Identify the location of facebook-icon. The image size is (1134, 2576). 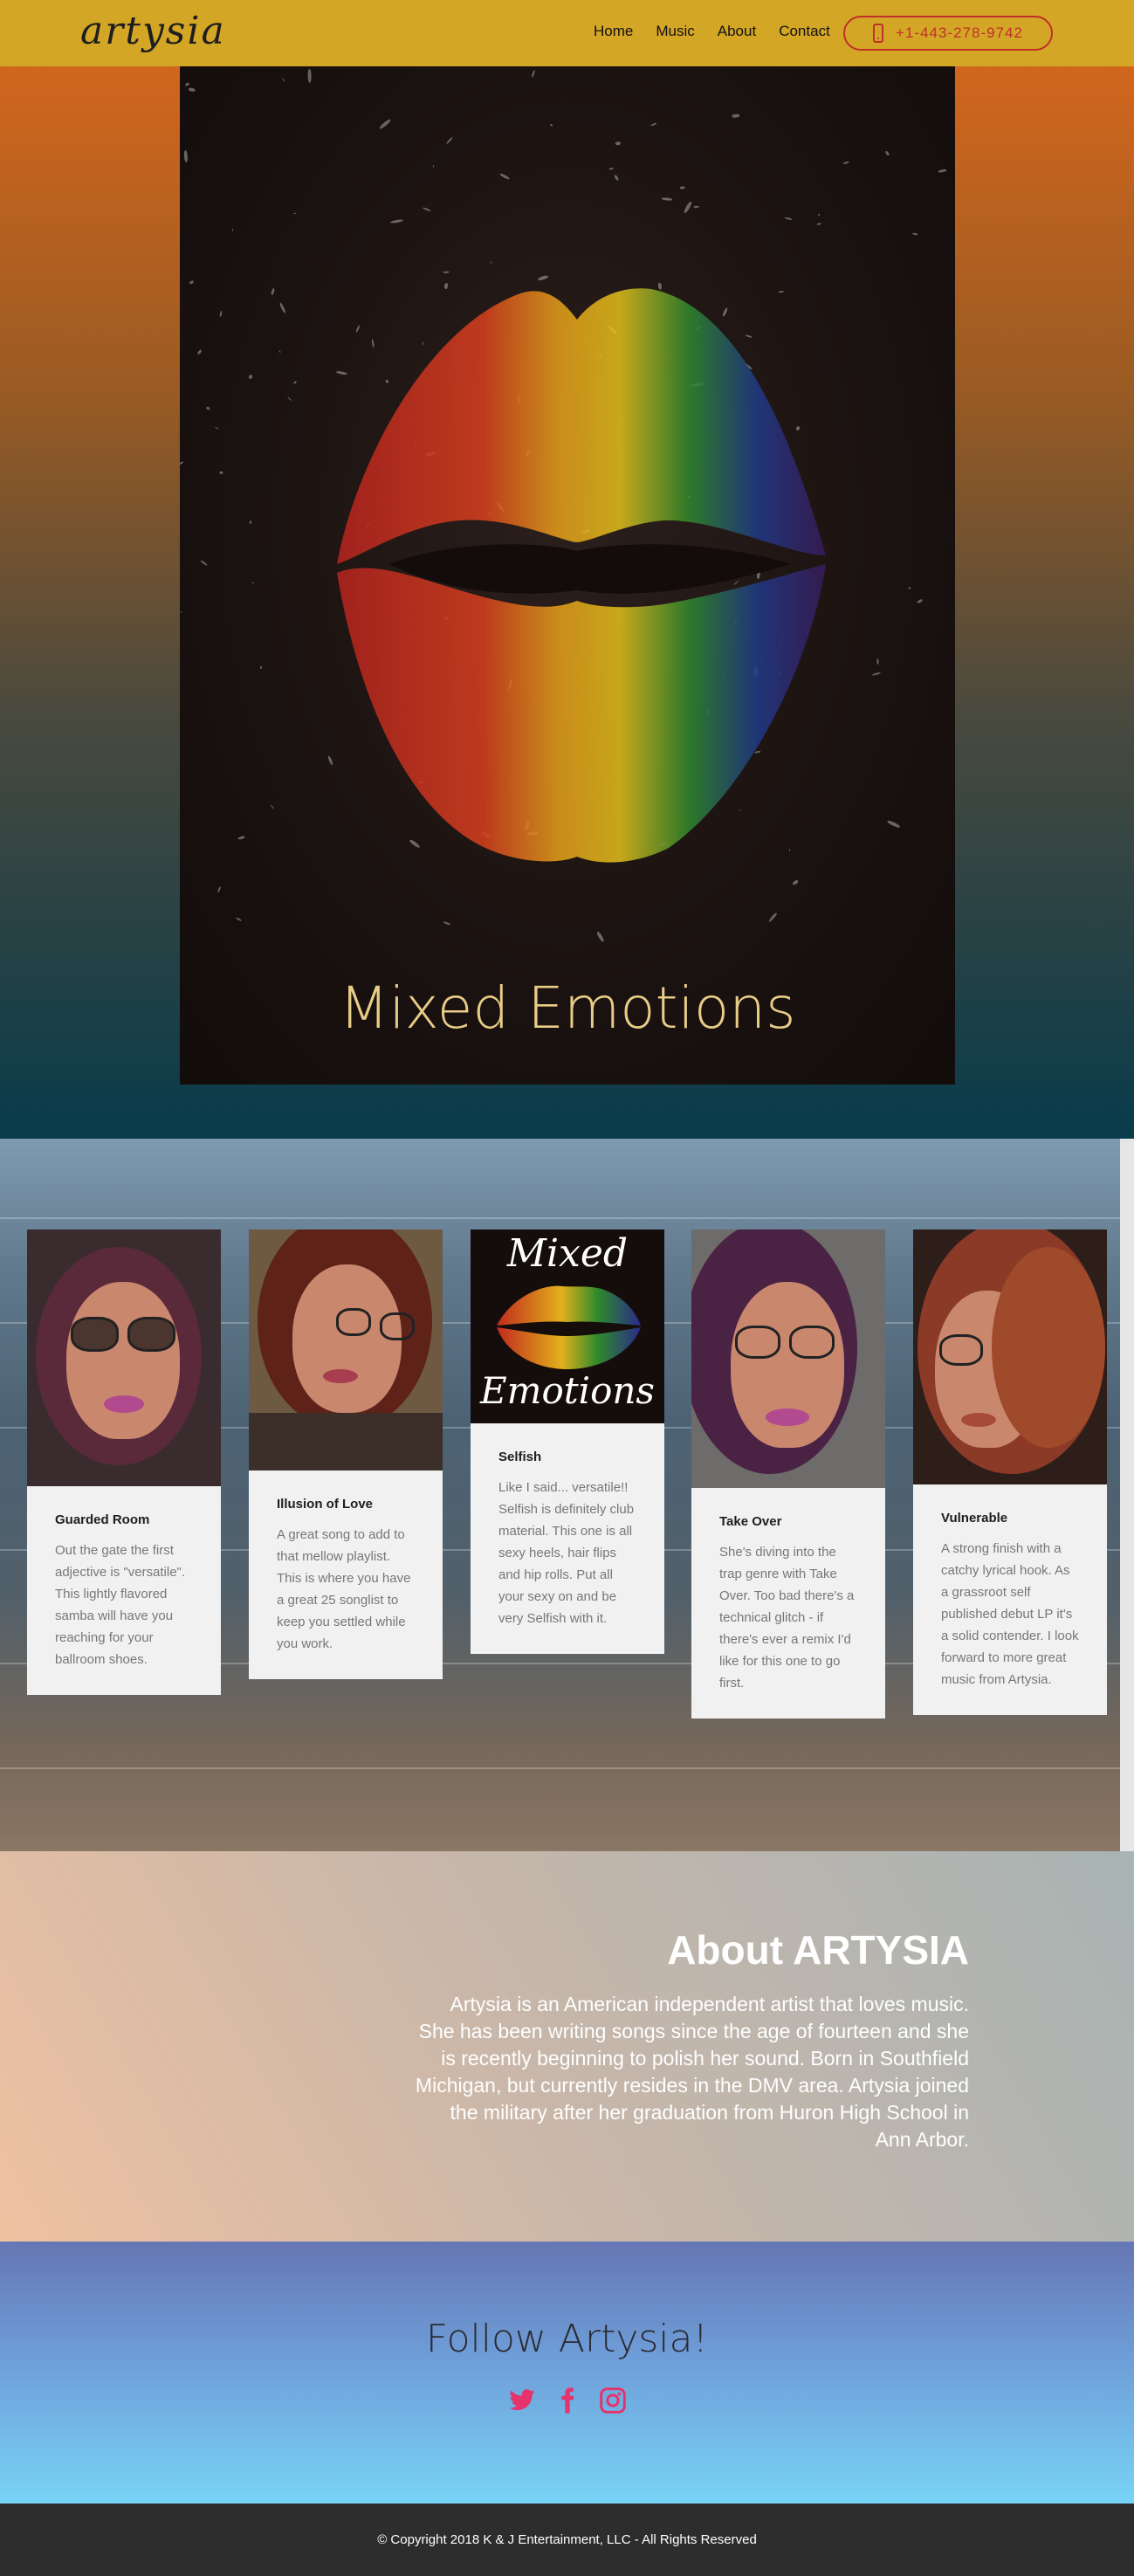
(567, 2400).